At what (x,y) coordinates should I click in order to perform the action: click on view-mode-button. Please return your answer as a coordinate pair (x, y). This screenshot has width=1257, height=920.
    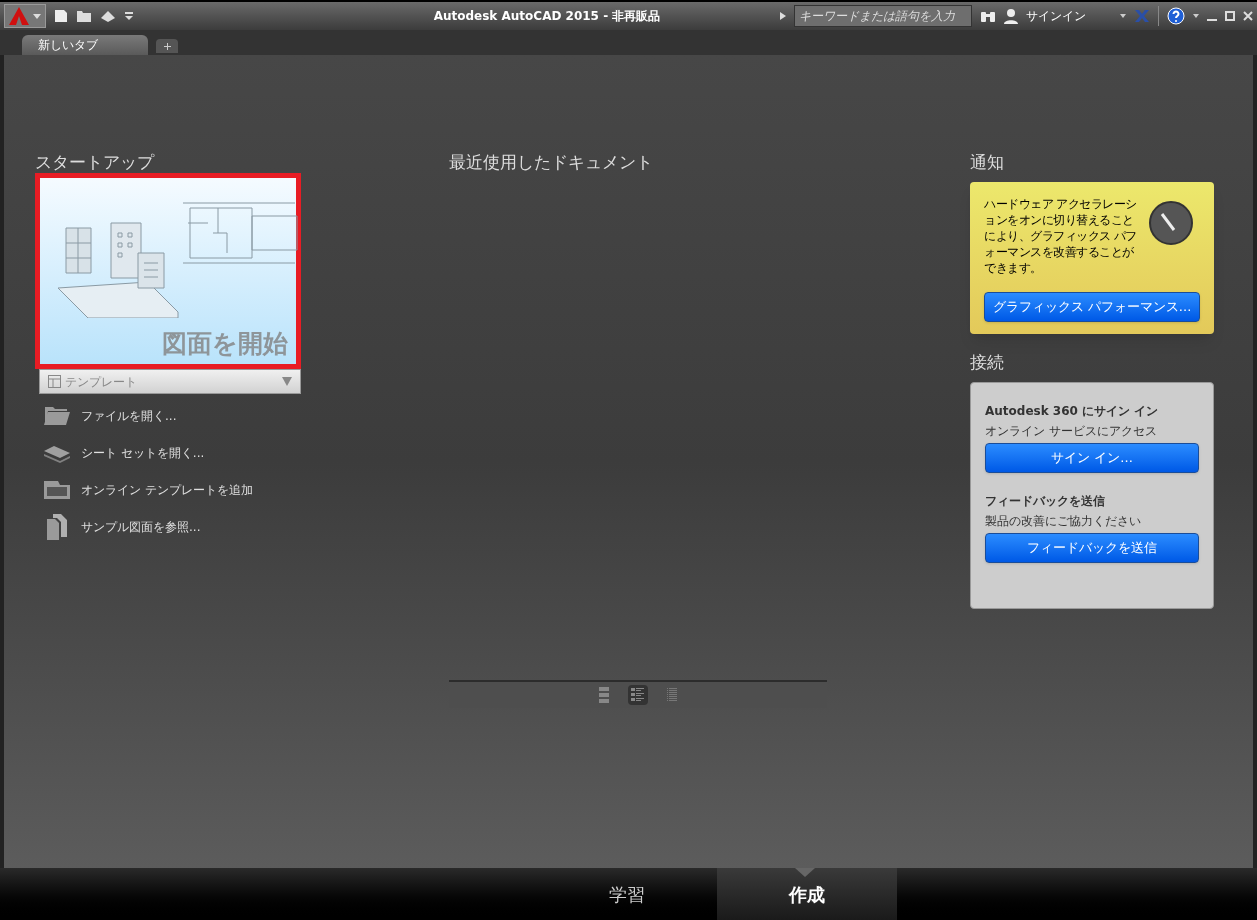
    Looking at the image, I should click on (638, 695).